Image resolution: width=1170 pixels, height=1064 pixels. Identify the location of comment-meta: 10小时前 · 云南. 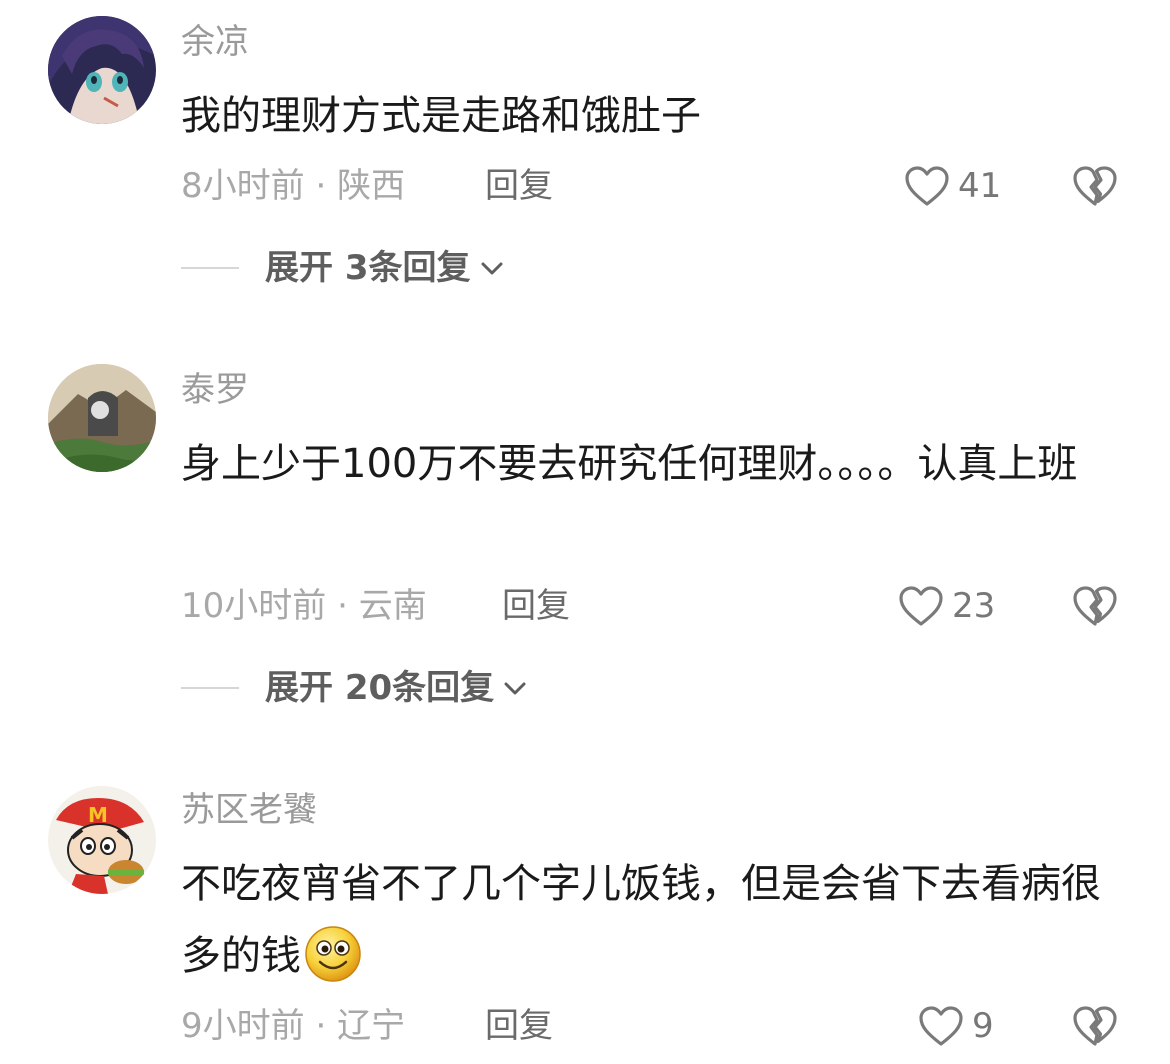
(304, 606).